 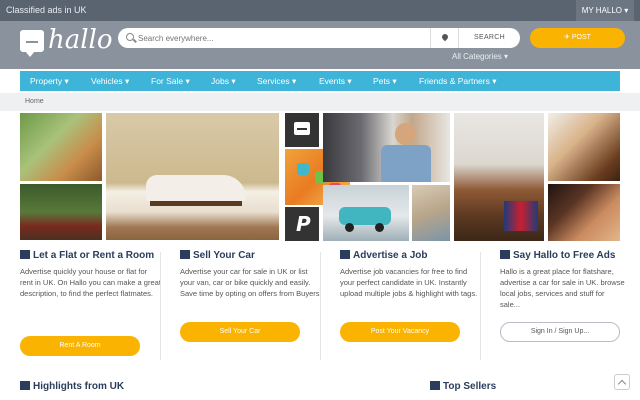 I want to click on photo-basket-guitar, so click(x=61, y=147).